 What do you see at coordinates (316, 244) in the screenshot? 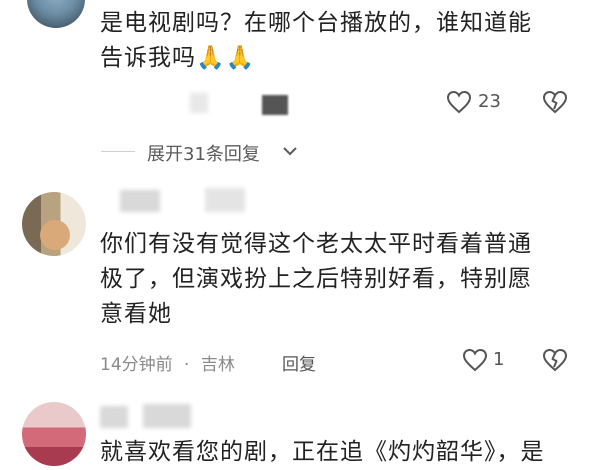
I see `comment-line: 你们有没有觉得这个老太太平时看着普通` at bounding box center [316, 244].